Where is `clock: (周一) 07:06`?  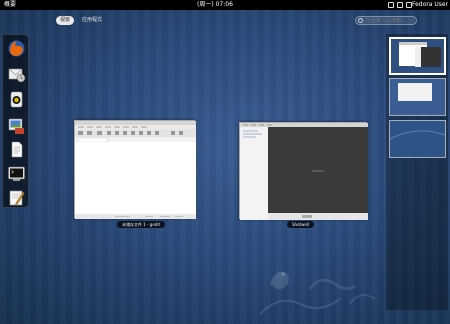 clock: (周一) 07:06 is located at coordinates (215, 5).